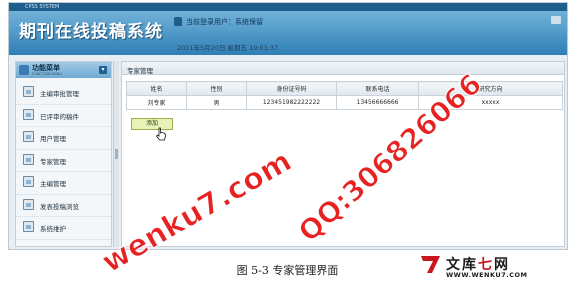 The image size is (575, 283). I want to click on sidebar-item-browse: 发表投稿浏览, so click(63, 206).